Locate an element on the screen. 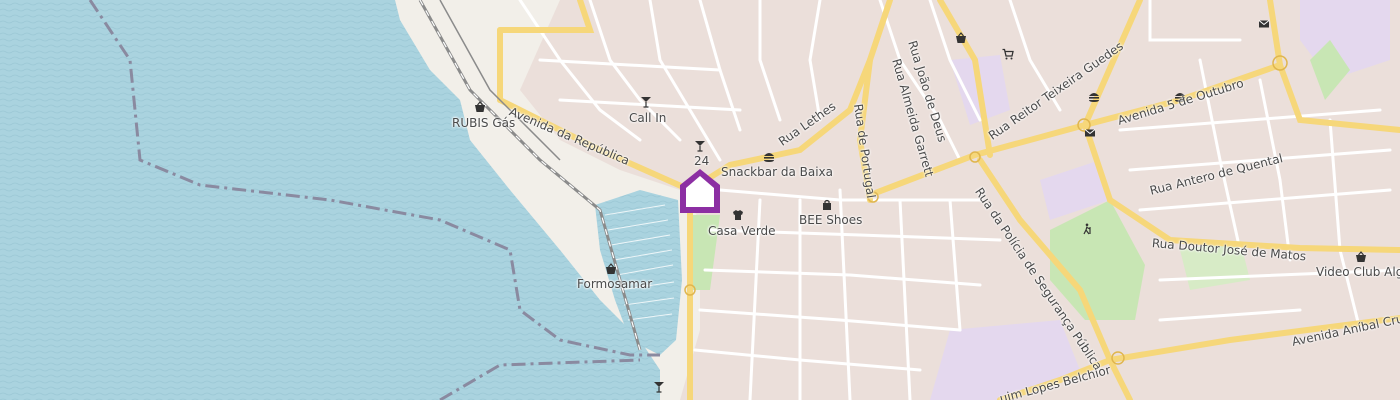 This screenshot has width=1400, height=400. poi-label-bee-shoes: BEE Shoes is located at coordinates (830, 220).